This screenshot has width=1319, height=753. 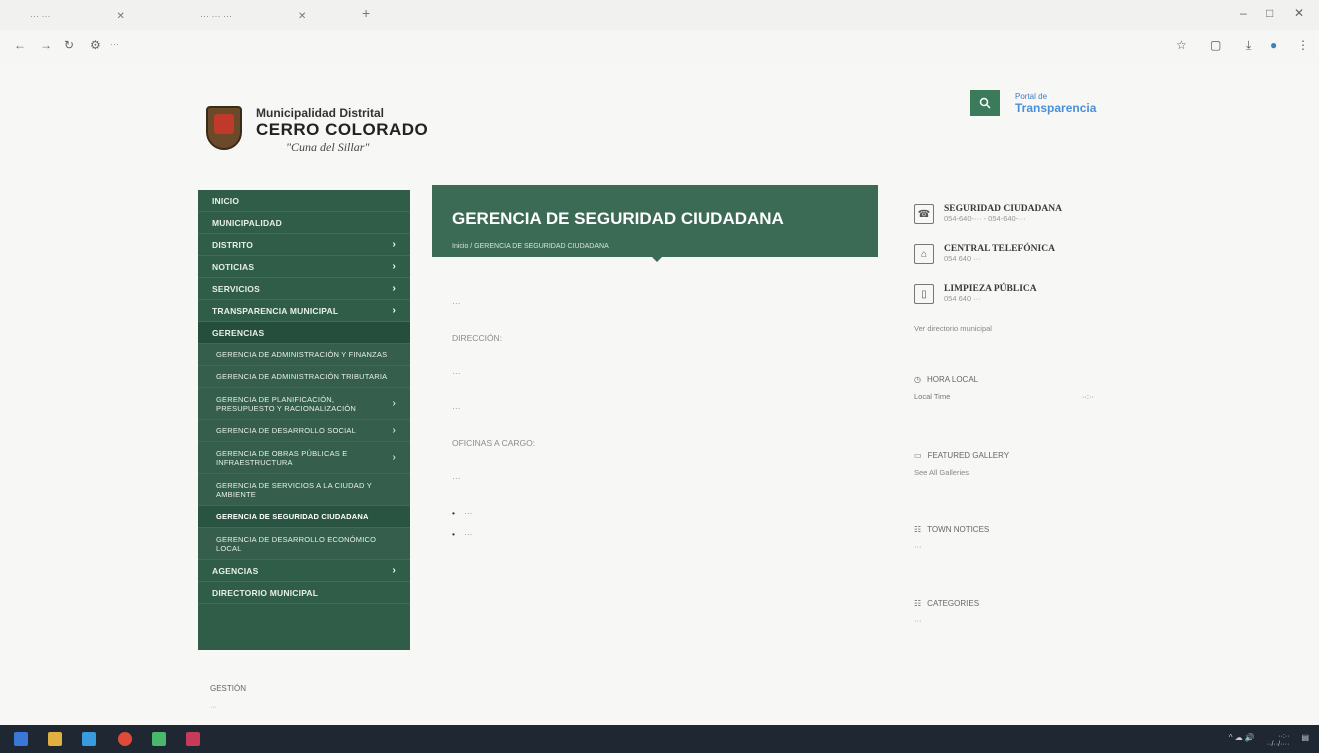 What do you see at coordinates (1299, 13) in the screenshot?
I see `close-window-icon: ✕` at bounding box center [1299, 13].